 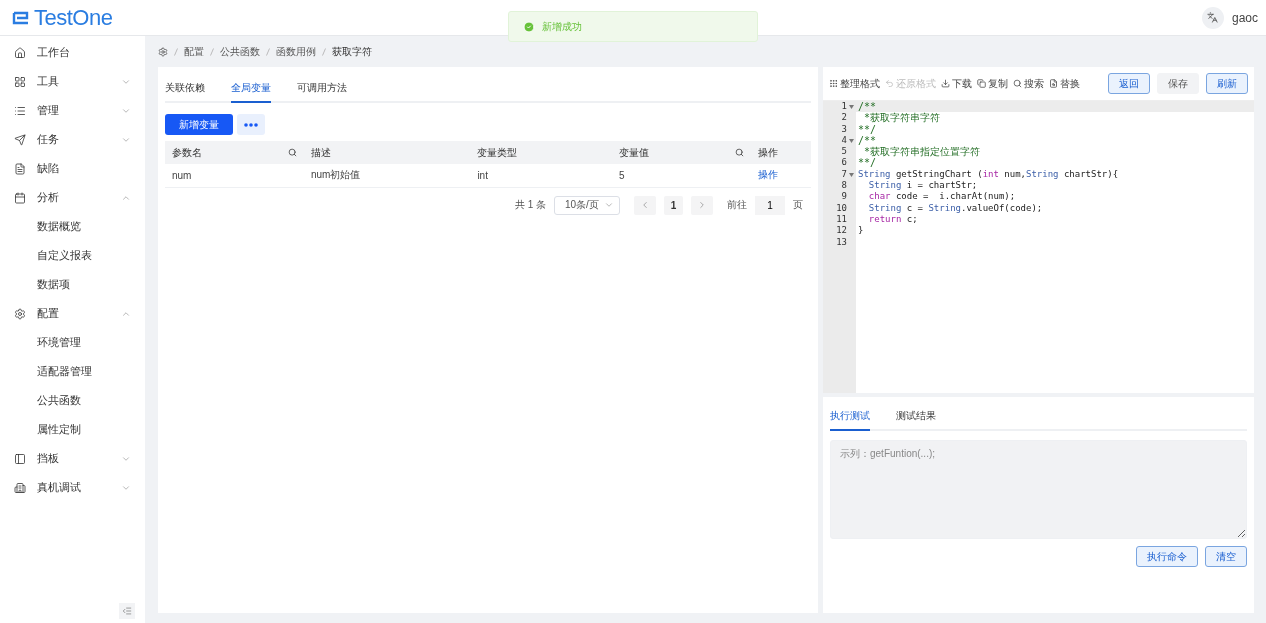 What do you see at coordinates (1244, 17) in the screenshot?
I see `user-name: gaoc` at bounding box center [1244, 17].